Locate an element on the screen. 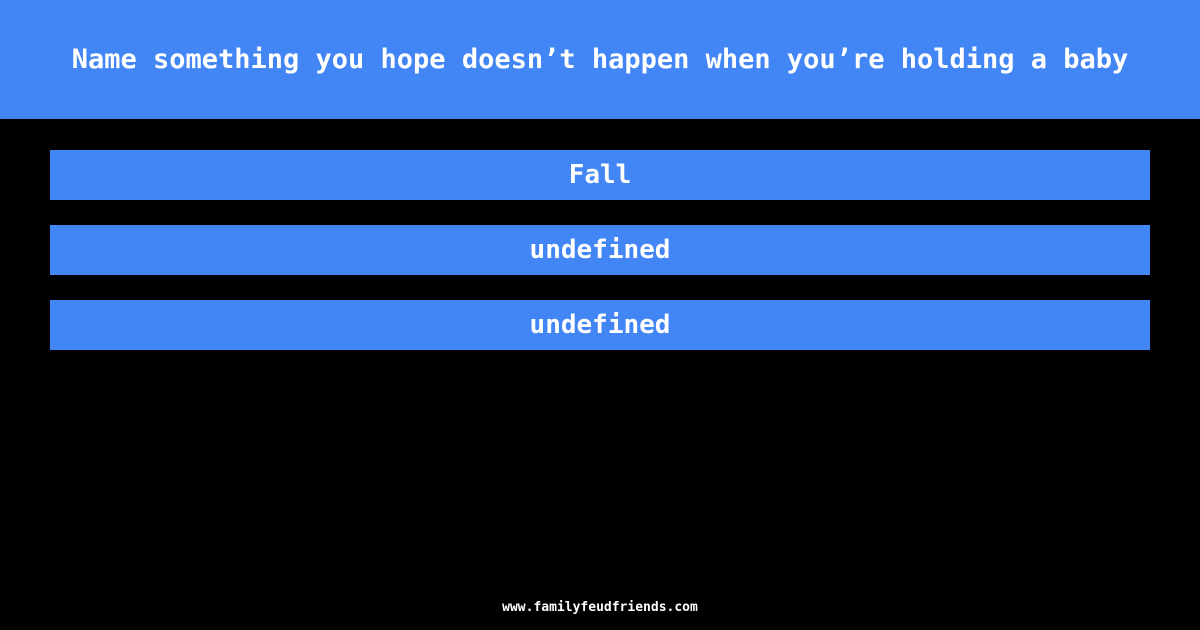 This screenshot has height=630, width=1200. answer-label: Fall is located at coordinates (600, 175).